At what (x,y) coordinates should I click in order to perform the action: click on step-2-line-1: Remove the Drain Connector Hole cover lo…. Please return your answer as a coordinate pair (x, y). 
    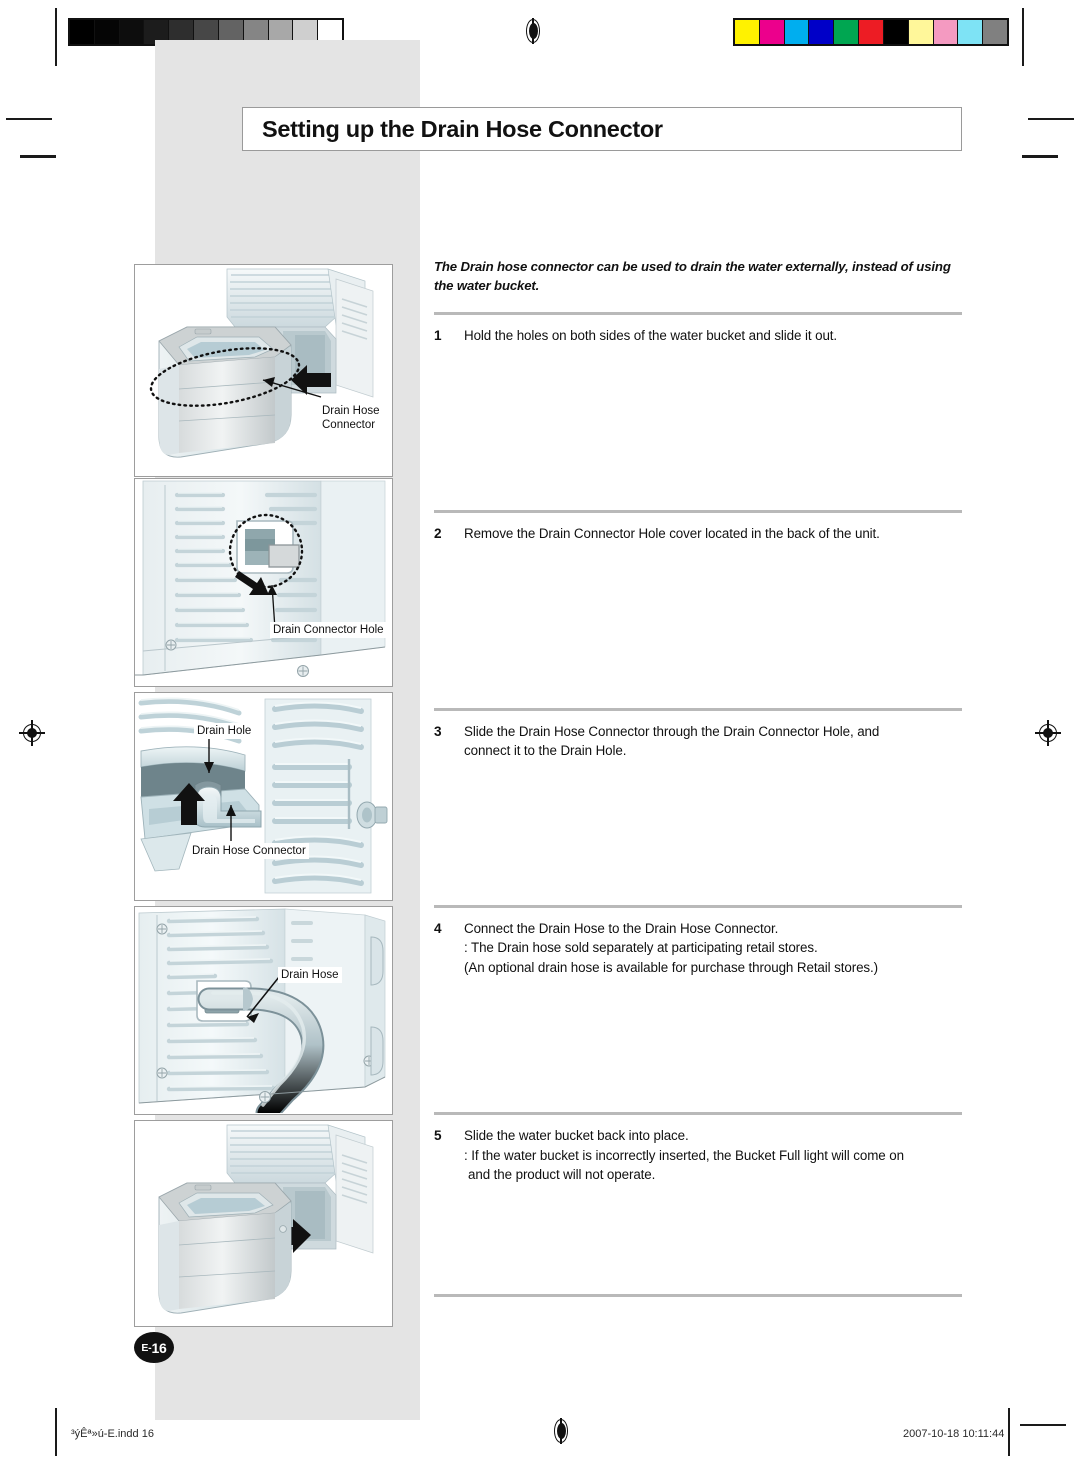
    Looking at the image, I should click on (672, 534).